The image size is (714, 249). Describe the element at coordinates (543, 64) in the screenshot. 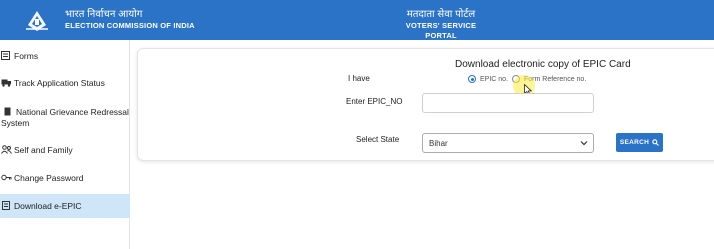

I see `form-title: Download electronic copy of EPIC Card` at that location.